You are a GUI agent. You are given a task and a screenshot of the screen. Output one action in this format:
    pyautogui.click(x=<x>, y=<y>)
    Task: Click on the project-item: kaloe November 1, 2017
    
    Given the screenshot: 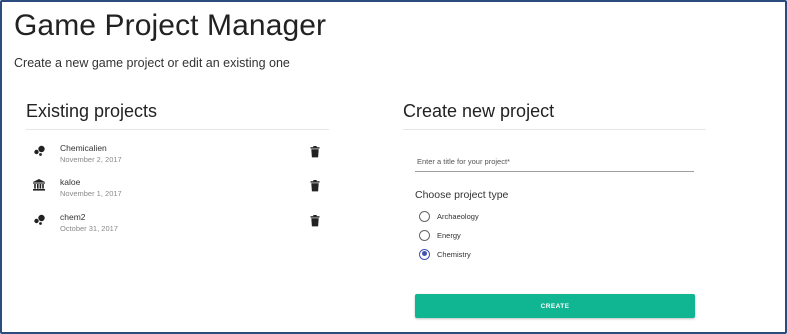 What is the action you would take?
    pyautogui.click(x=180, y=194)
    